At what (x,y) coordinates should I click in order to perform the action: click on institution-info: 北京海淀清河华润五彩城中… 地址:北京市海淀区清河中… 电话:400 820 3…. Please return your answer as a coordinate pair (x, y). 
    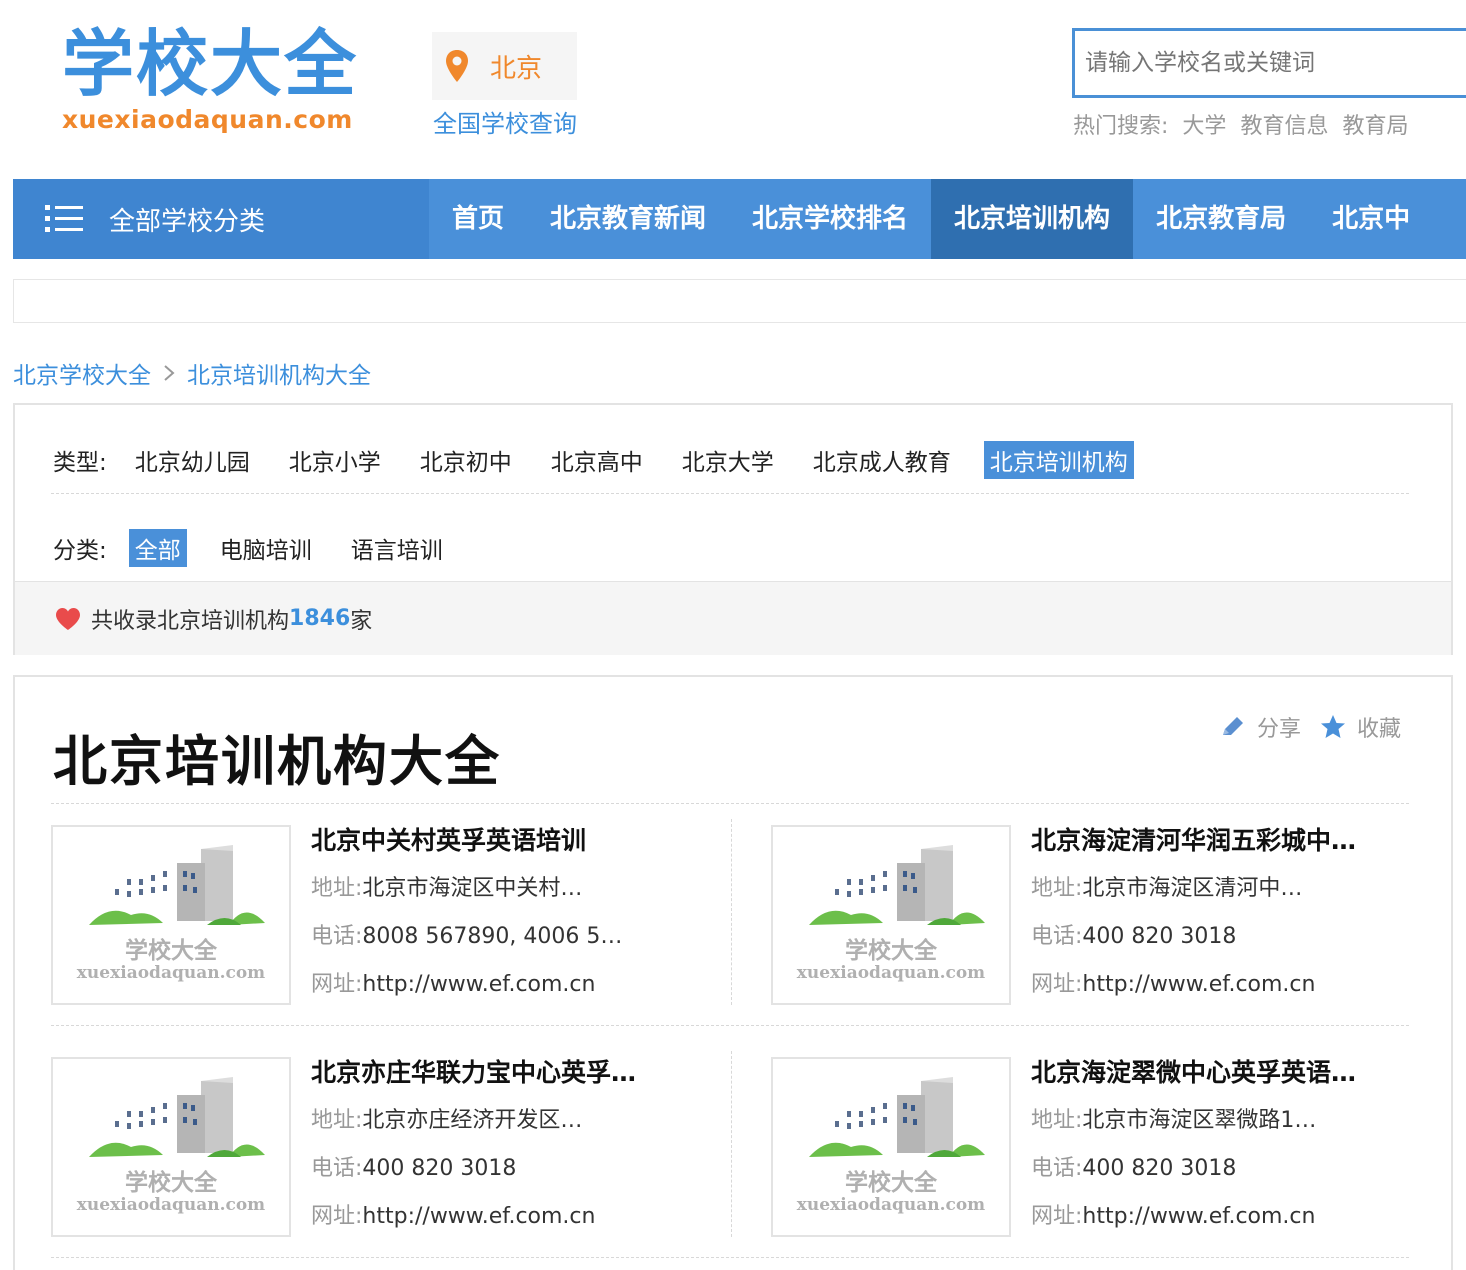
    Looking at the image, I should click on (1241, 913).